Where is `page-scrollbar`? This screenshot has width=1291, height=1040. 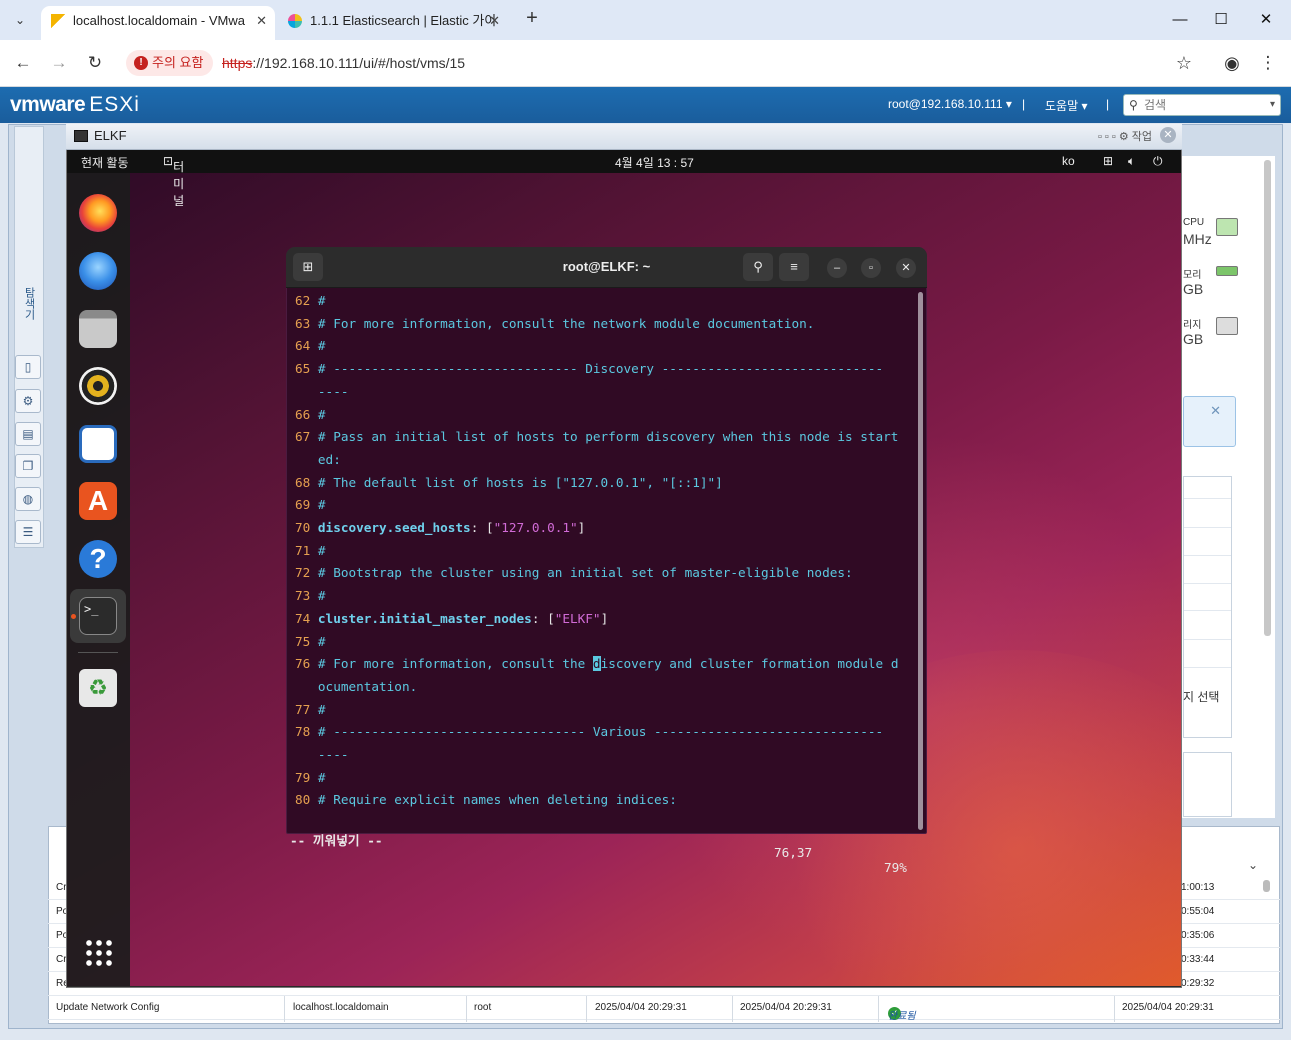
page-scrollbar is located at coordinates (1267, 398).